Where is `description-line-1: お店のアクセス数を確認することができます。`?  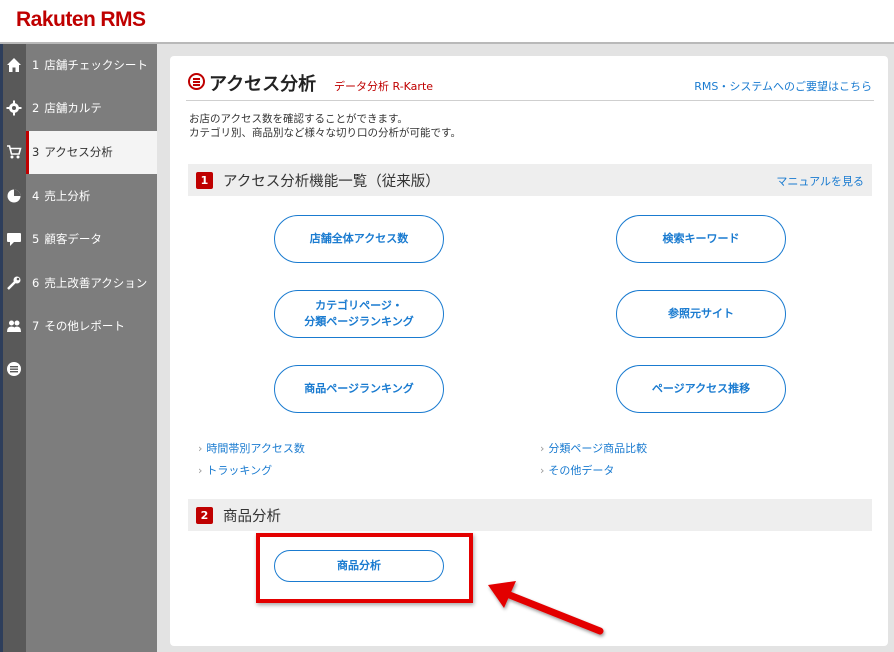 description-line-1: お店のアクセス数を確認することができます。 is located at coordinates (298, 119).